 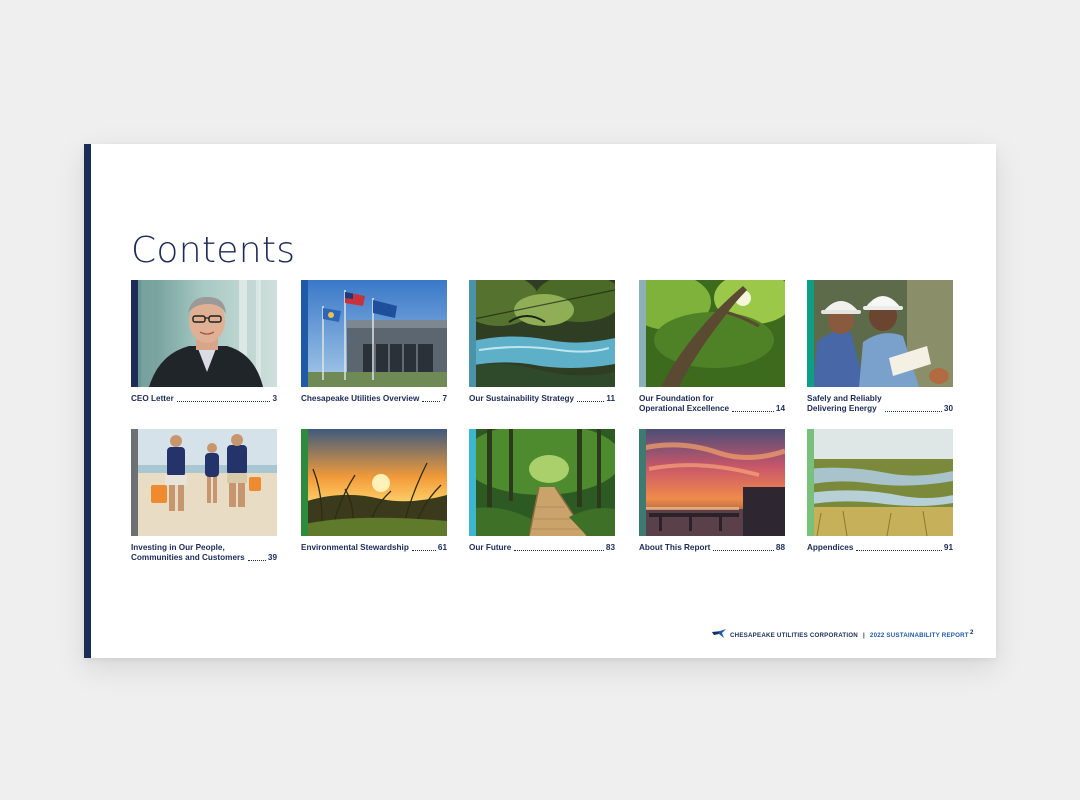 I want to click on entry-title: About This Report, so click(x=675, y=547).